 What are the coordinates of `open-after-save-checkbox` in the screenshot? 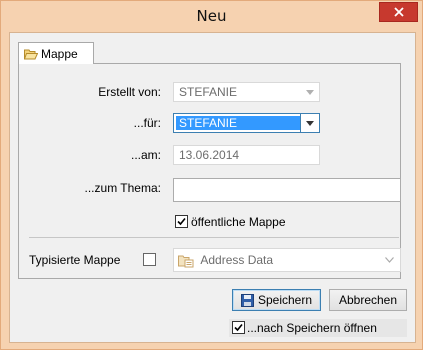 It's located at (238, 327).